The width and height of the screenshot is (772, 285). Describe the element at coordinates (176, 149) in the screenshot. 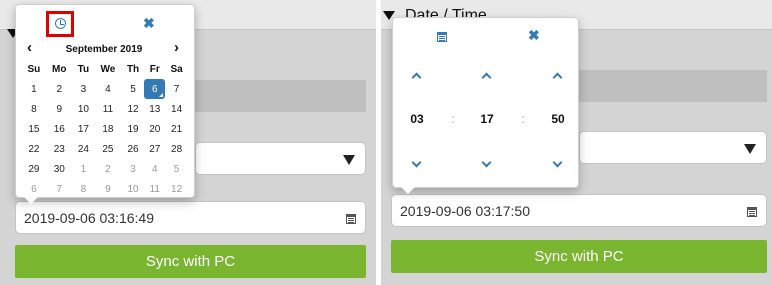

I see `calendar-day: 28` at that location.